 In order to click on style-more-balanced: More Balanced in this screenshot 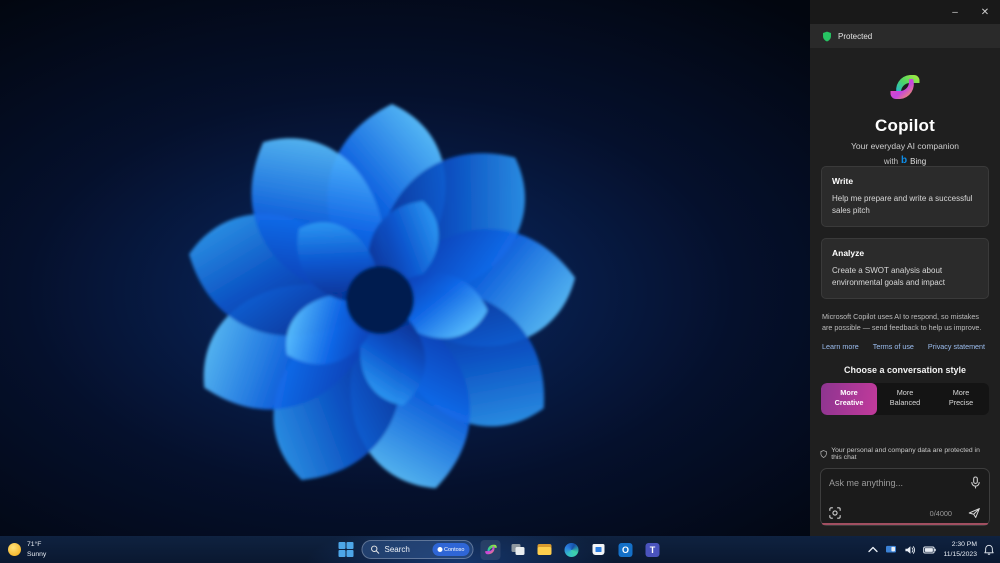, I will do `click(905, 399)`.